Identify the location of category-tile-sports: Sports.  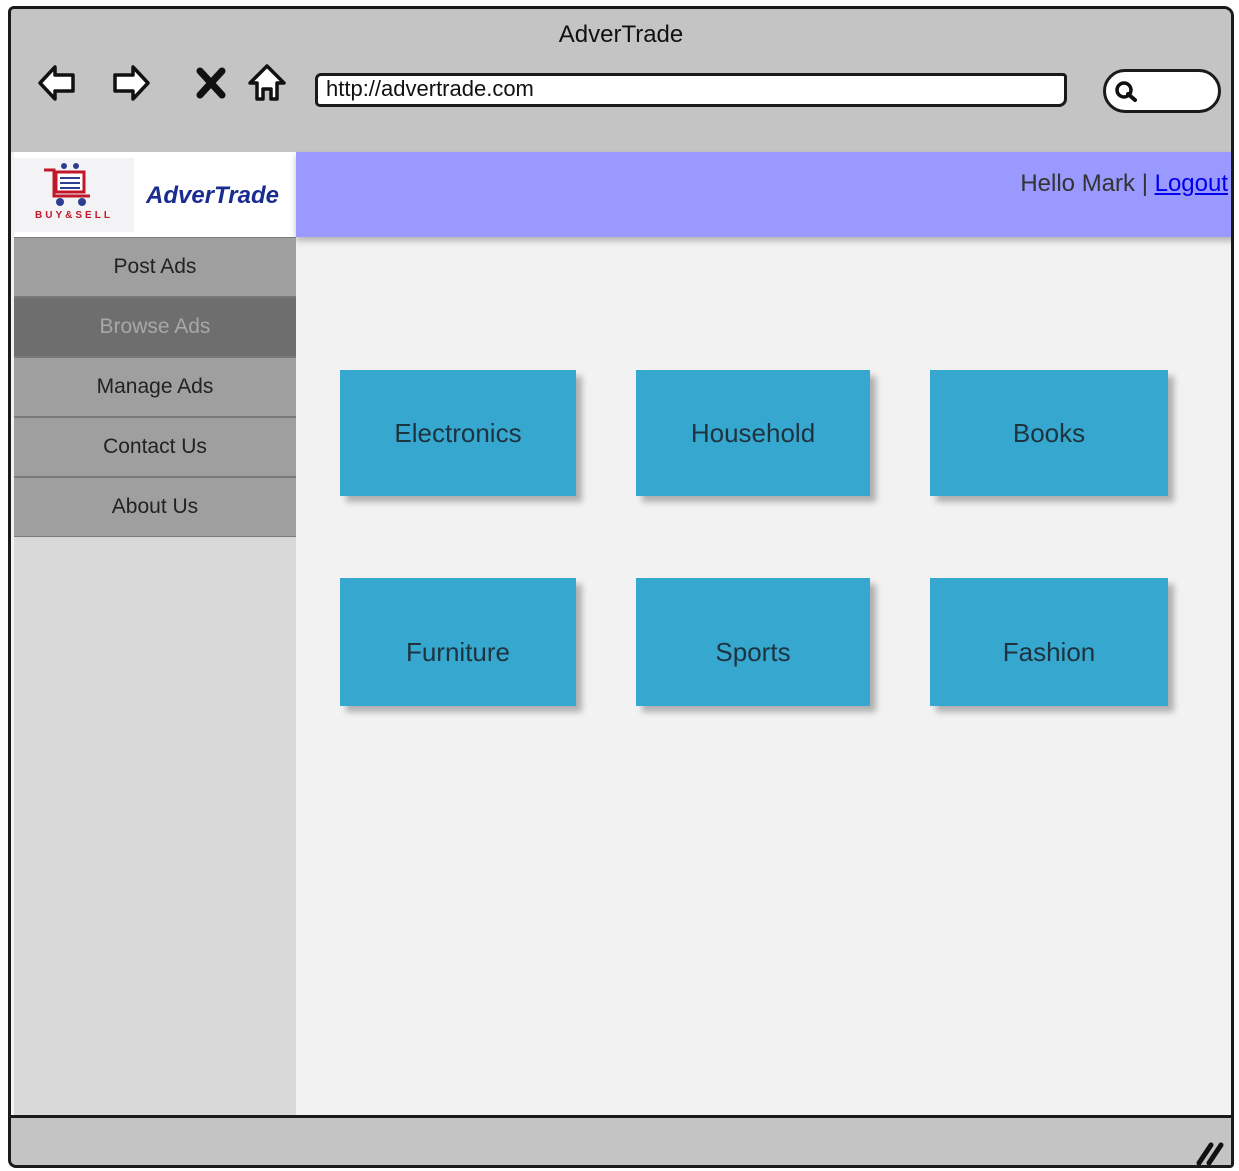
(753, 642).